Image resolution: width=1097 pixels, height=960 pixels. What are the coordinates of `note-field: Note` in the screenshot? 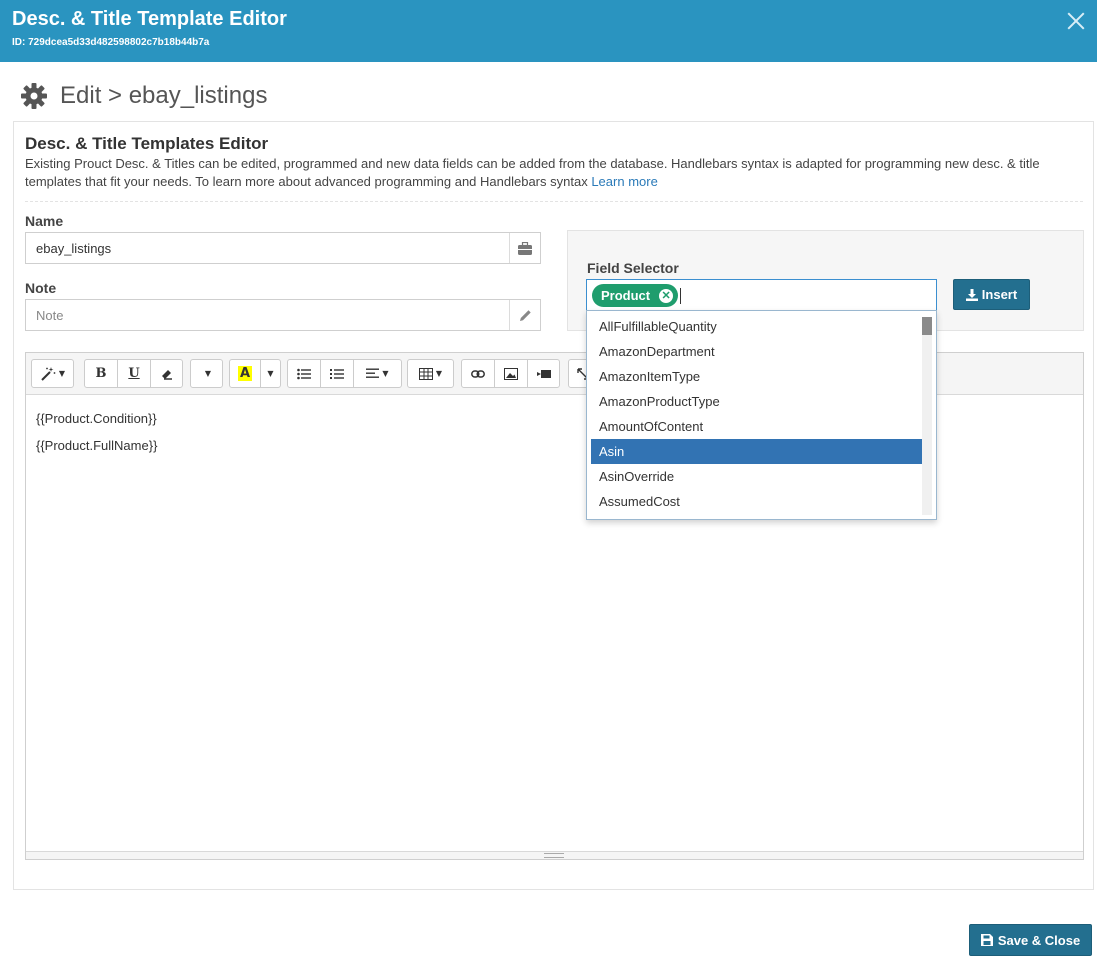 It's located at (283, 315).